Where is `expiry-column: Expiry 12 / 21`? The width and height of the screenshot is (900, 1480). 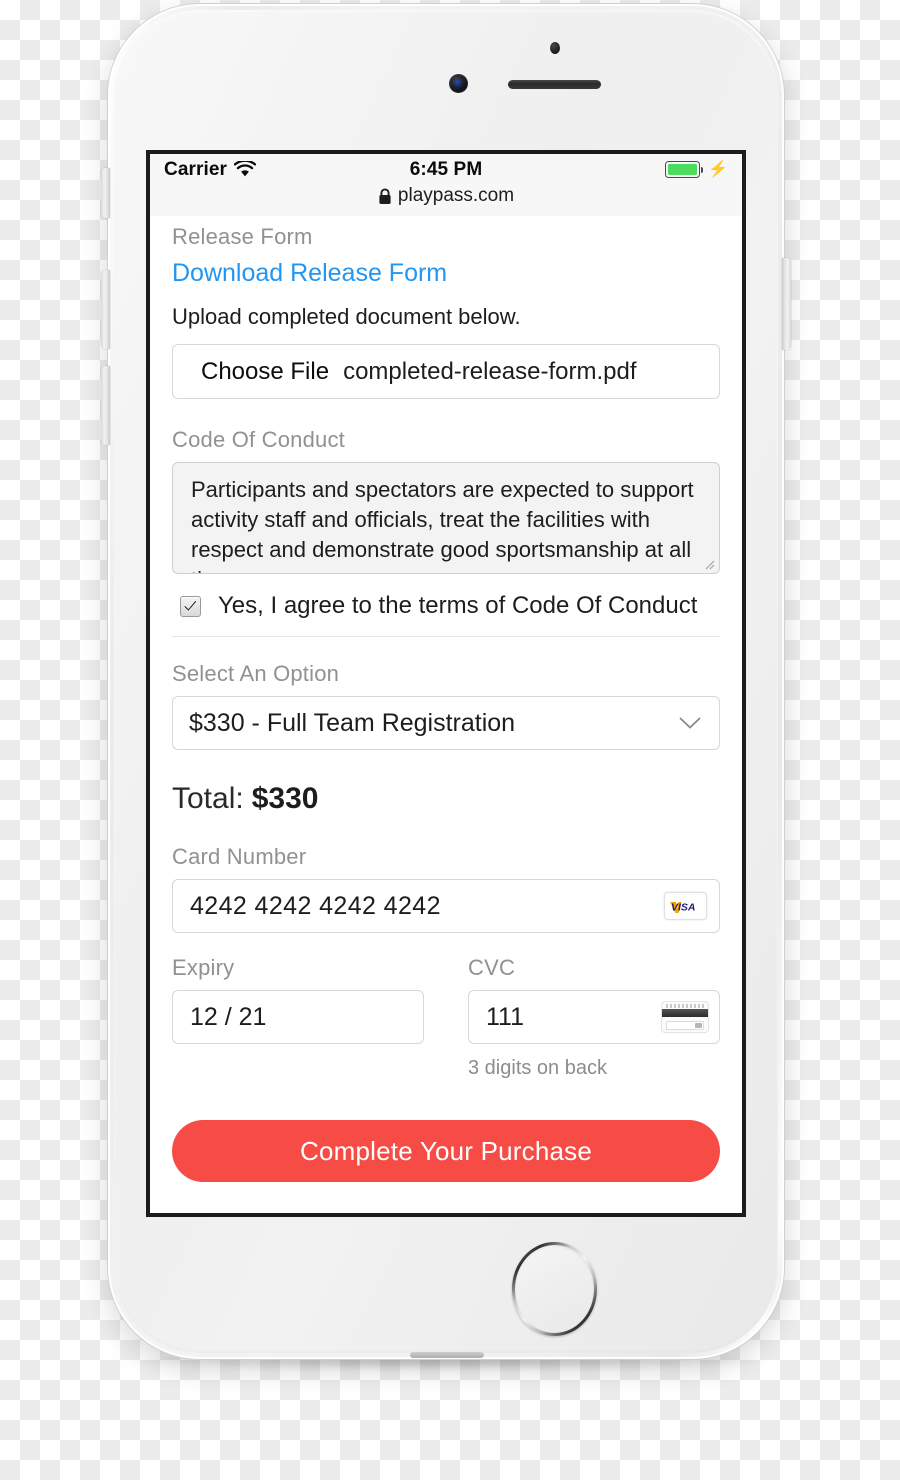 expiry-column: Expiry 12 / 21 is located at coordinates (298, 1017).